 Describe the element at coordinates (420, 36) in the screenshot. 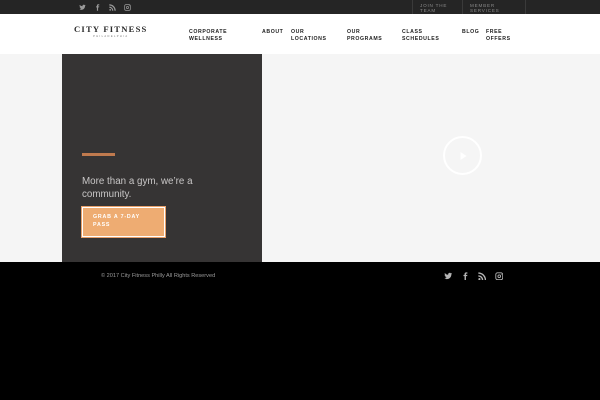

I see `nav-class-schedules: CLASS SCHEDULES` at that location.